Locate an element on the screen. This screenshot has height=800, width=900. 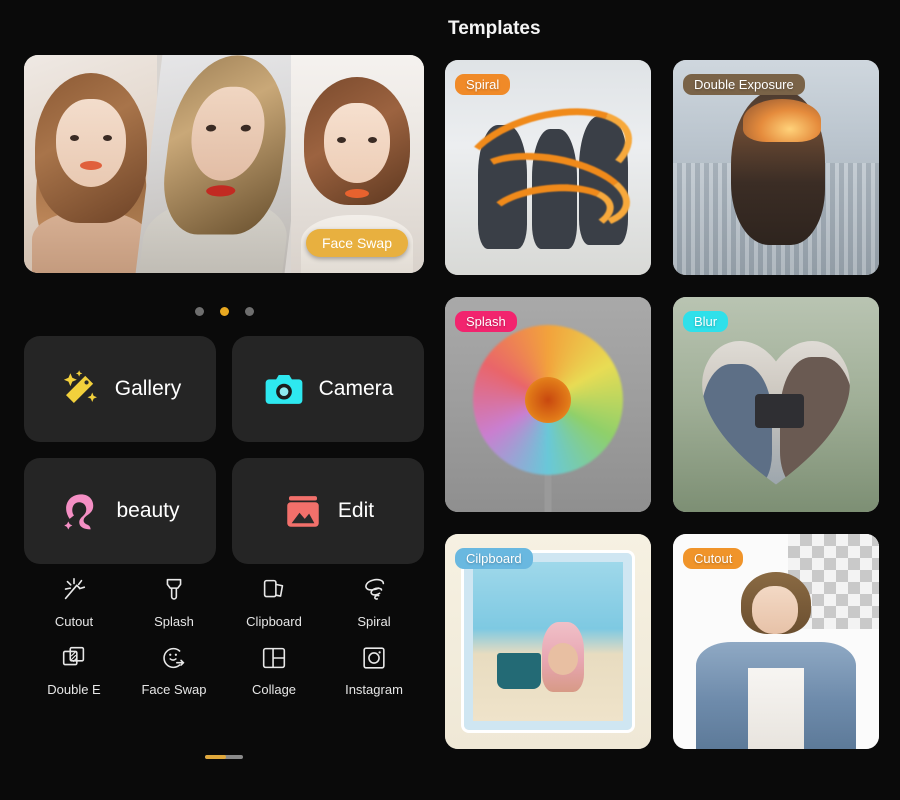
tool-face-swap-label: Face Swap is located at coordinates (174, 689).